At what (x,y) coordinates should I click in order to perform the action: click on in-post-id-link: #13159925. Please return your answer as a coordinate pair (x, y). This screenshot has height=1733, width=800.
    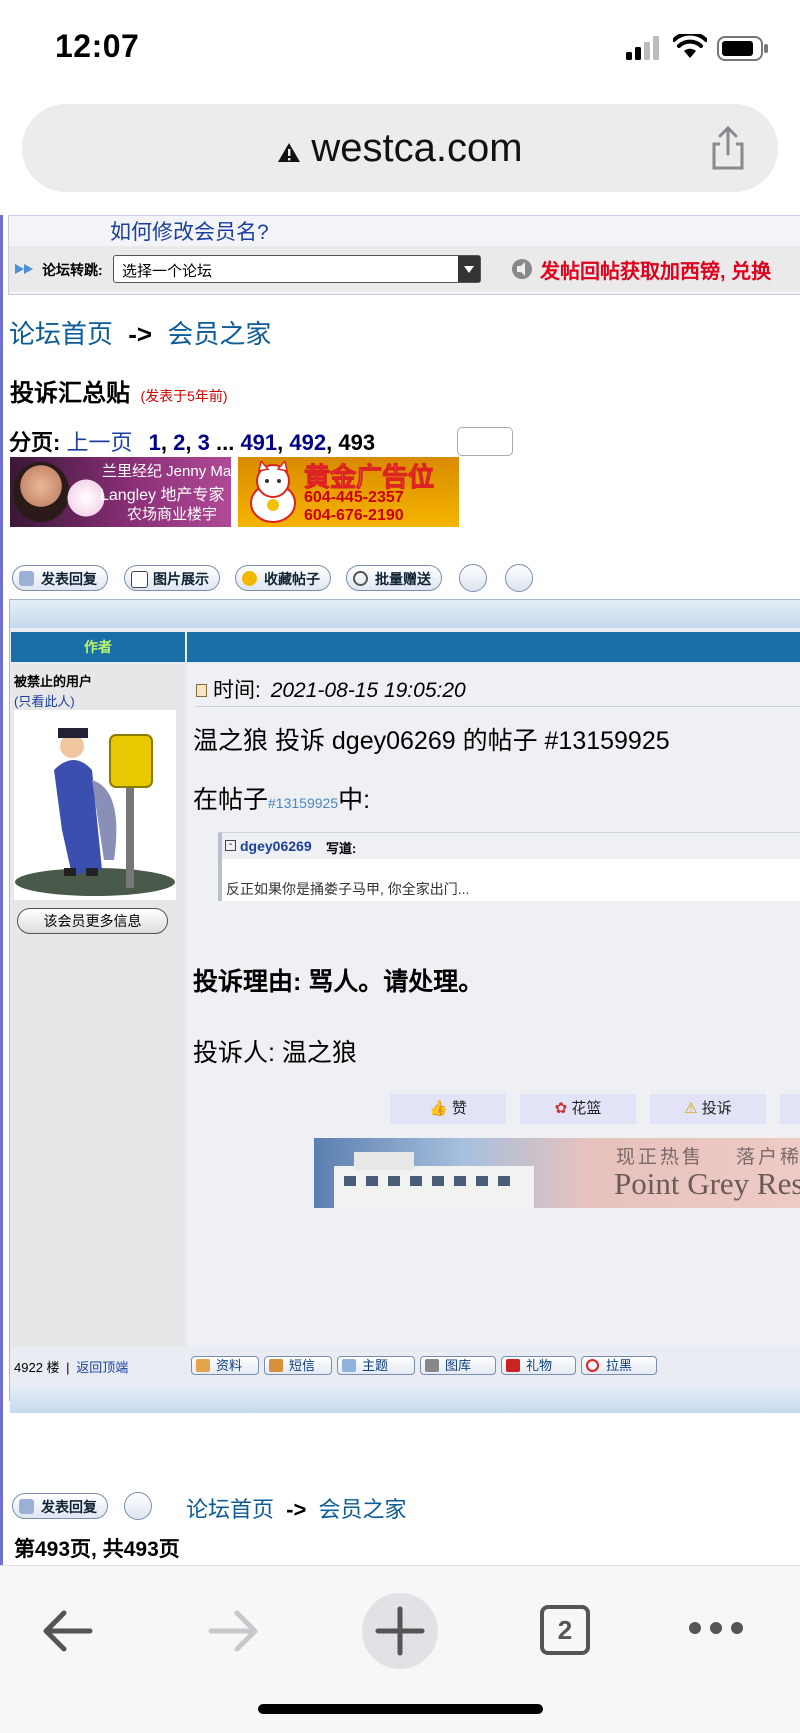
    Looking at the image, I should click on (303, 803).